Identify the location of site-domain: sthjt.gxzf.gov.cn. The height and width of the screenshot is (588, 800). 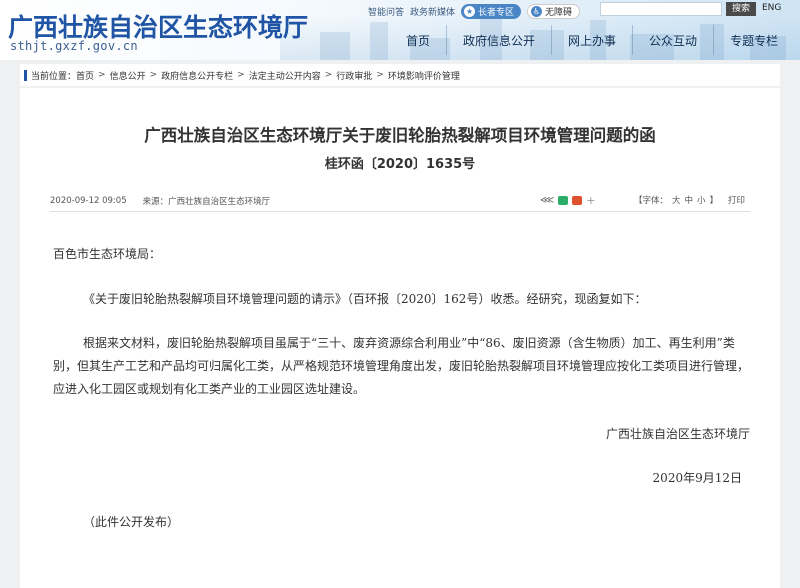
(74, 46).